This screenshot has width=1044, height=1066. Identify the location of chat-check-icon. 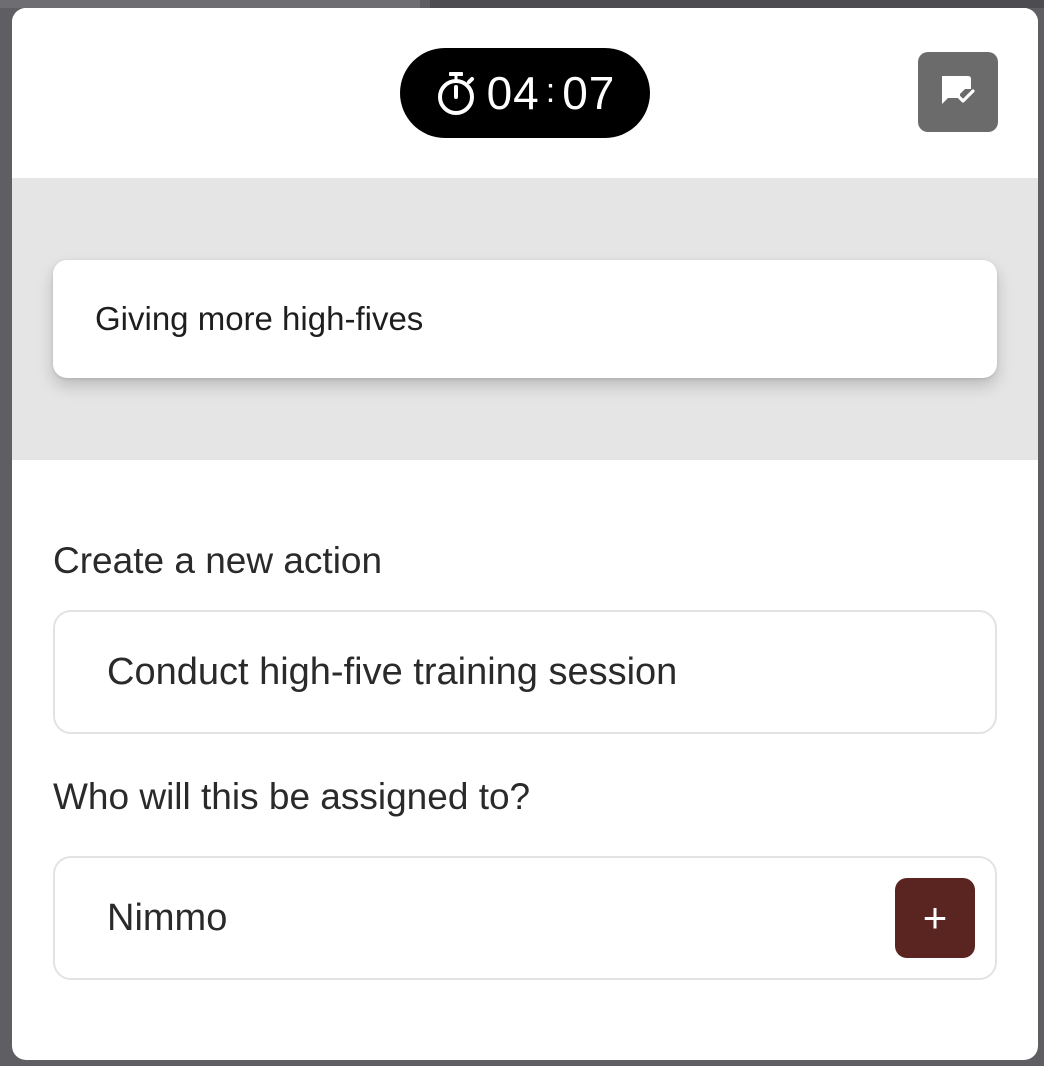
(958, 92).